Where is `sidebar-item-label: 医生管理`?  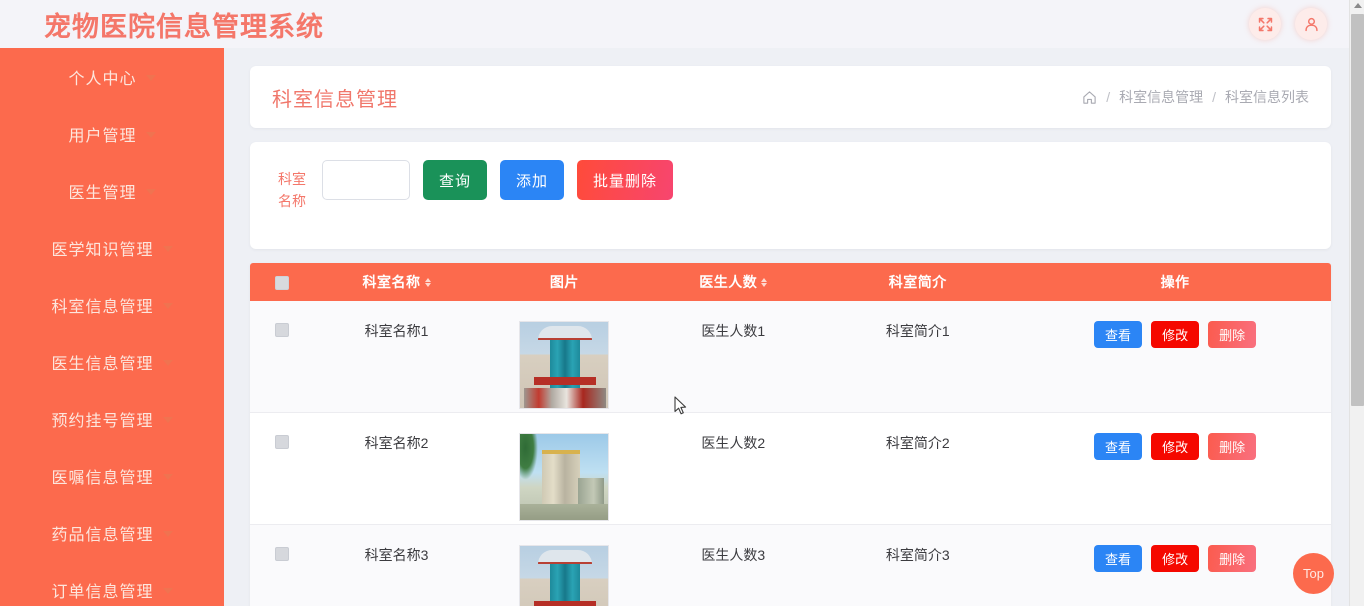 sidebar-item-label: 医生管理 is located at coordinates (102, 193).